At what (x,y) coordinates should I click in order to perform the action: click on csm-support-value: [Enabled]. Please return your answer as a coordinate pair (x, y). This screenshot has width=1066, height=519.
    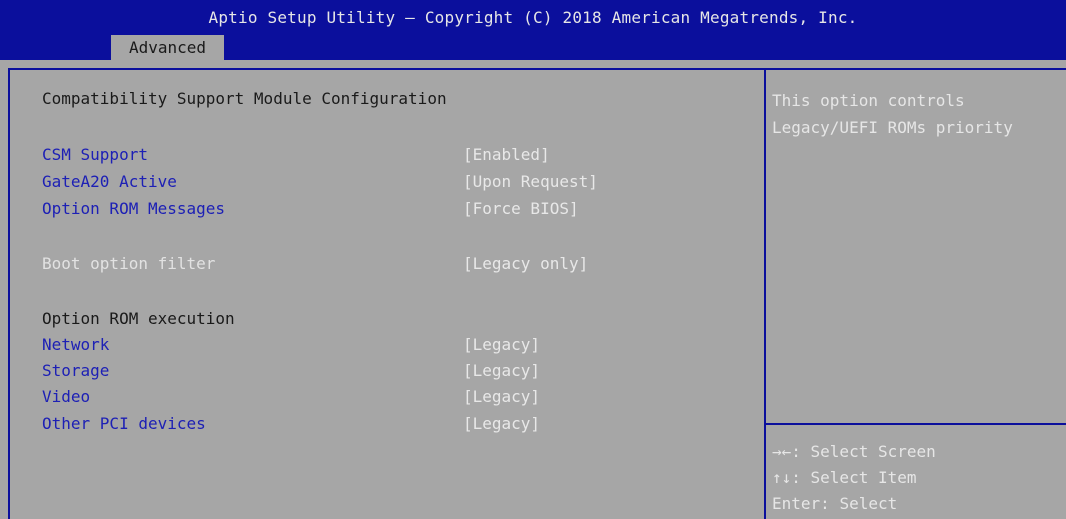
    Looking at the image, I should click on (506, 154).